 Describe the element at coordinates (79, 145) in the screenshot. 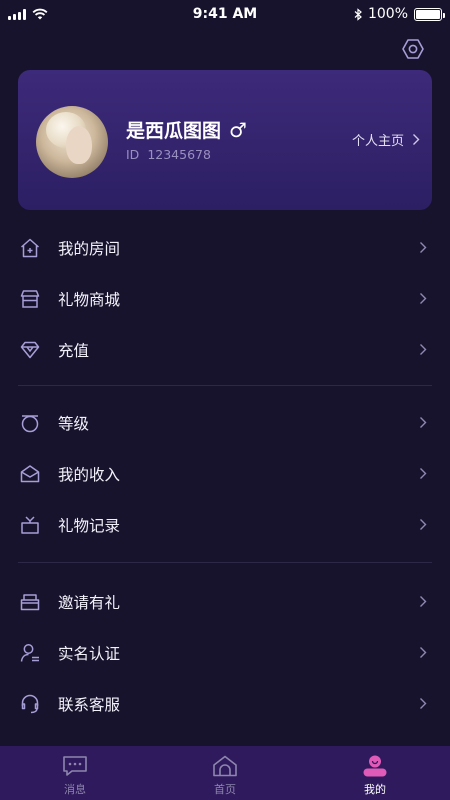

I see `avatar-face` at that location.